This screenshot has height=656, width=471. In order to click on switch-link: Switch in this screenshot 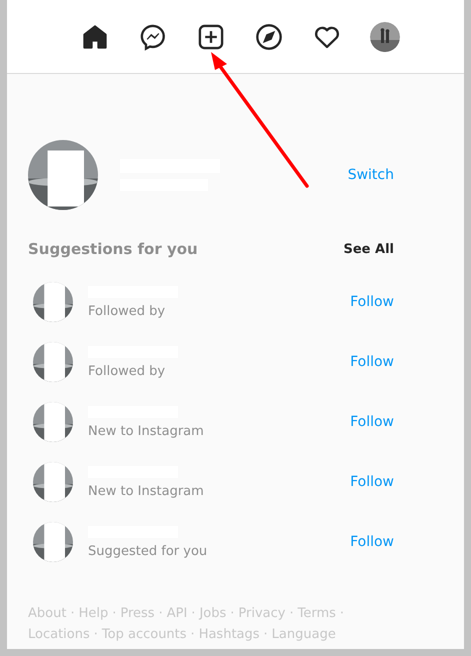, I will do `click(371, 175)`.